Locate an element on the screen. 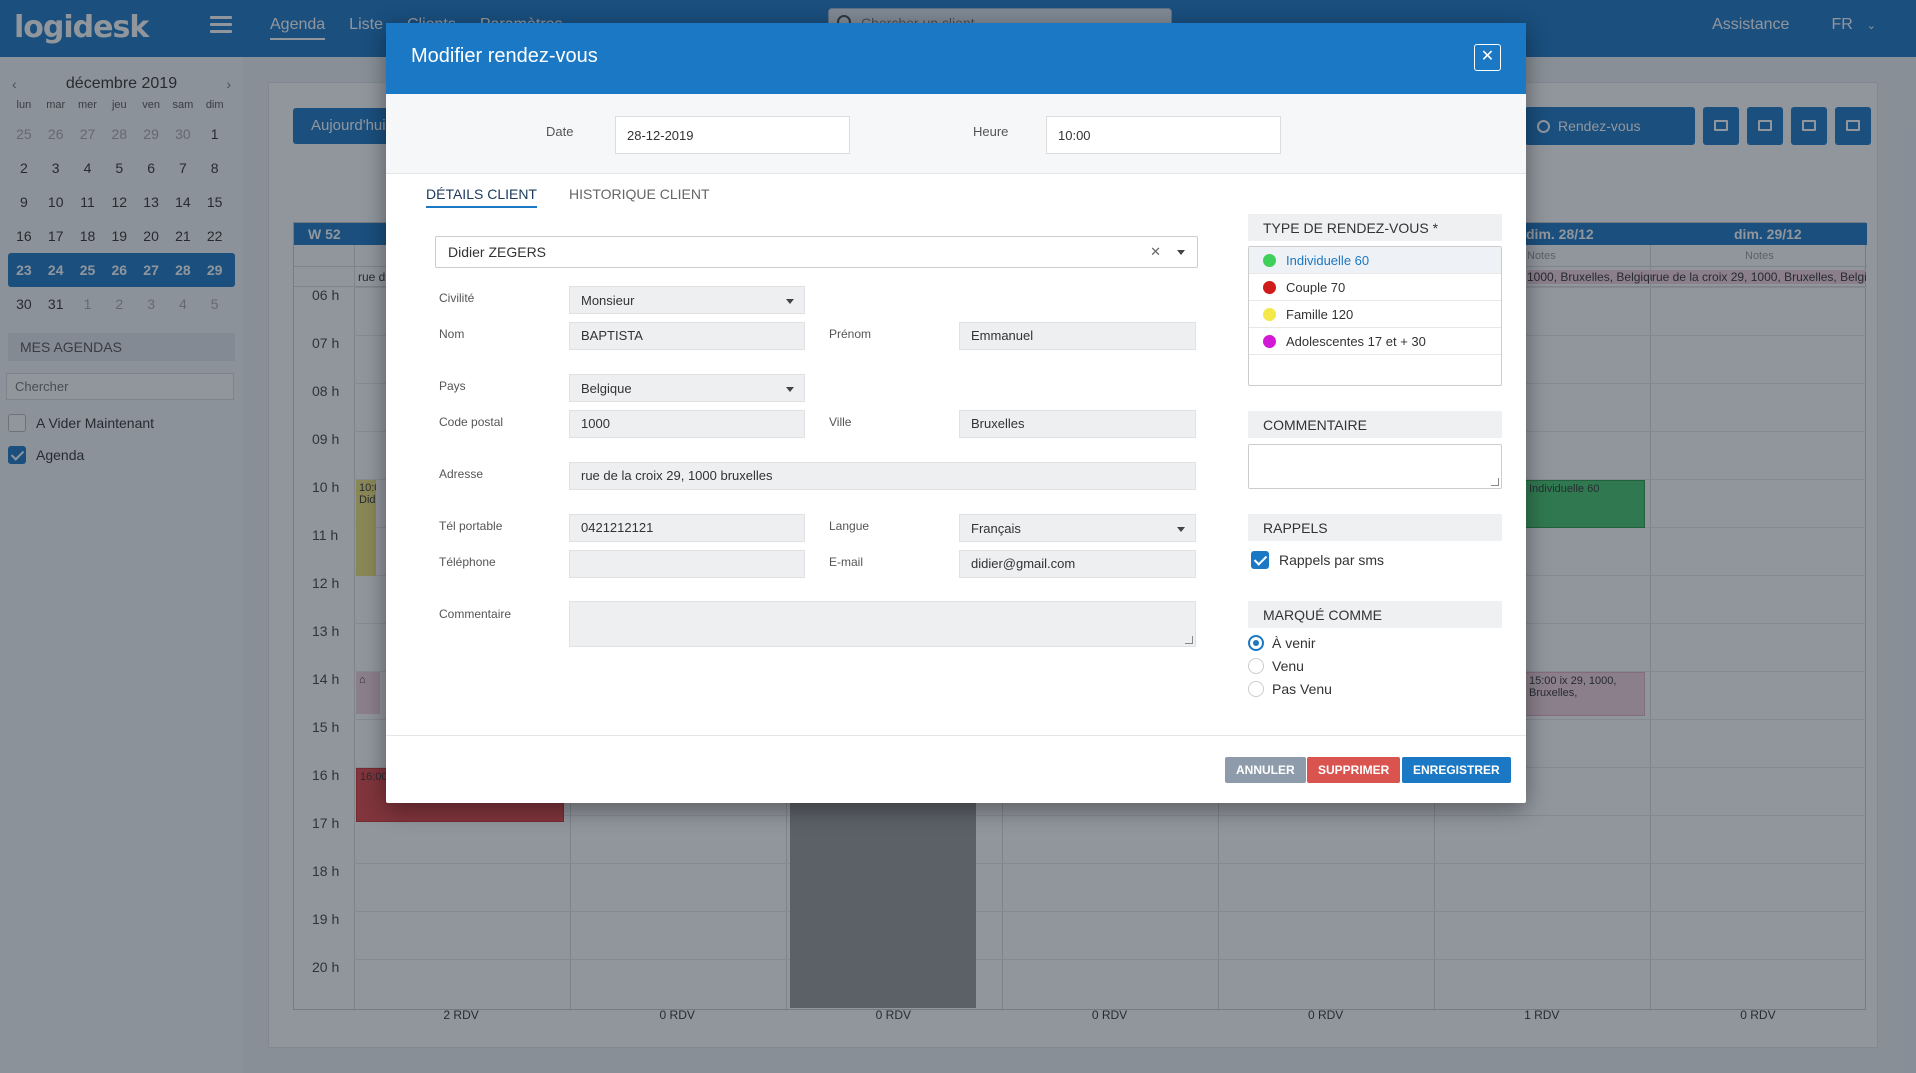 The height and width of the screenshot is (1073, 1916). adresse-label: Adresse is located at coordinates (461, 474).